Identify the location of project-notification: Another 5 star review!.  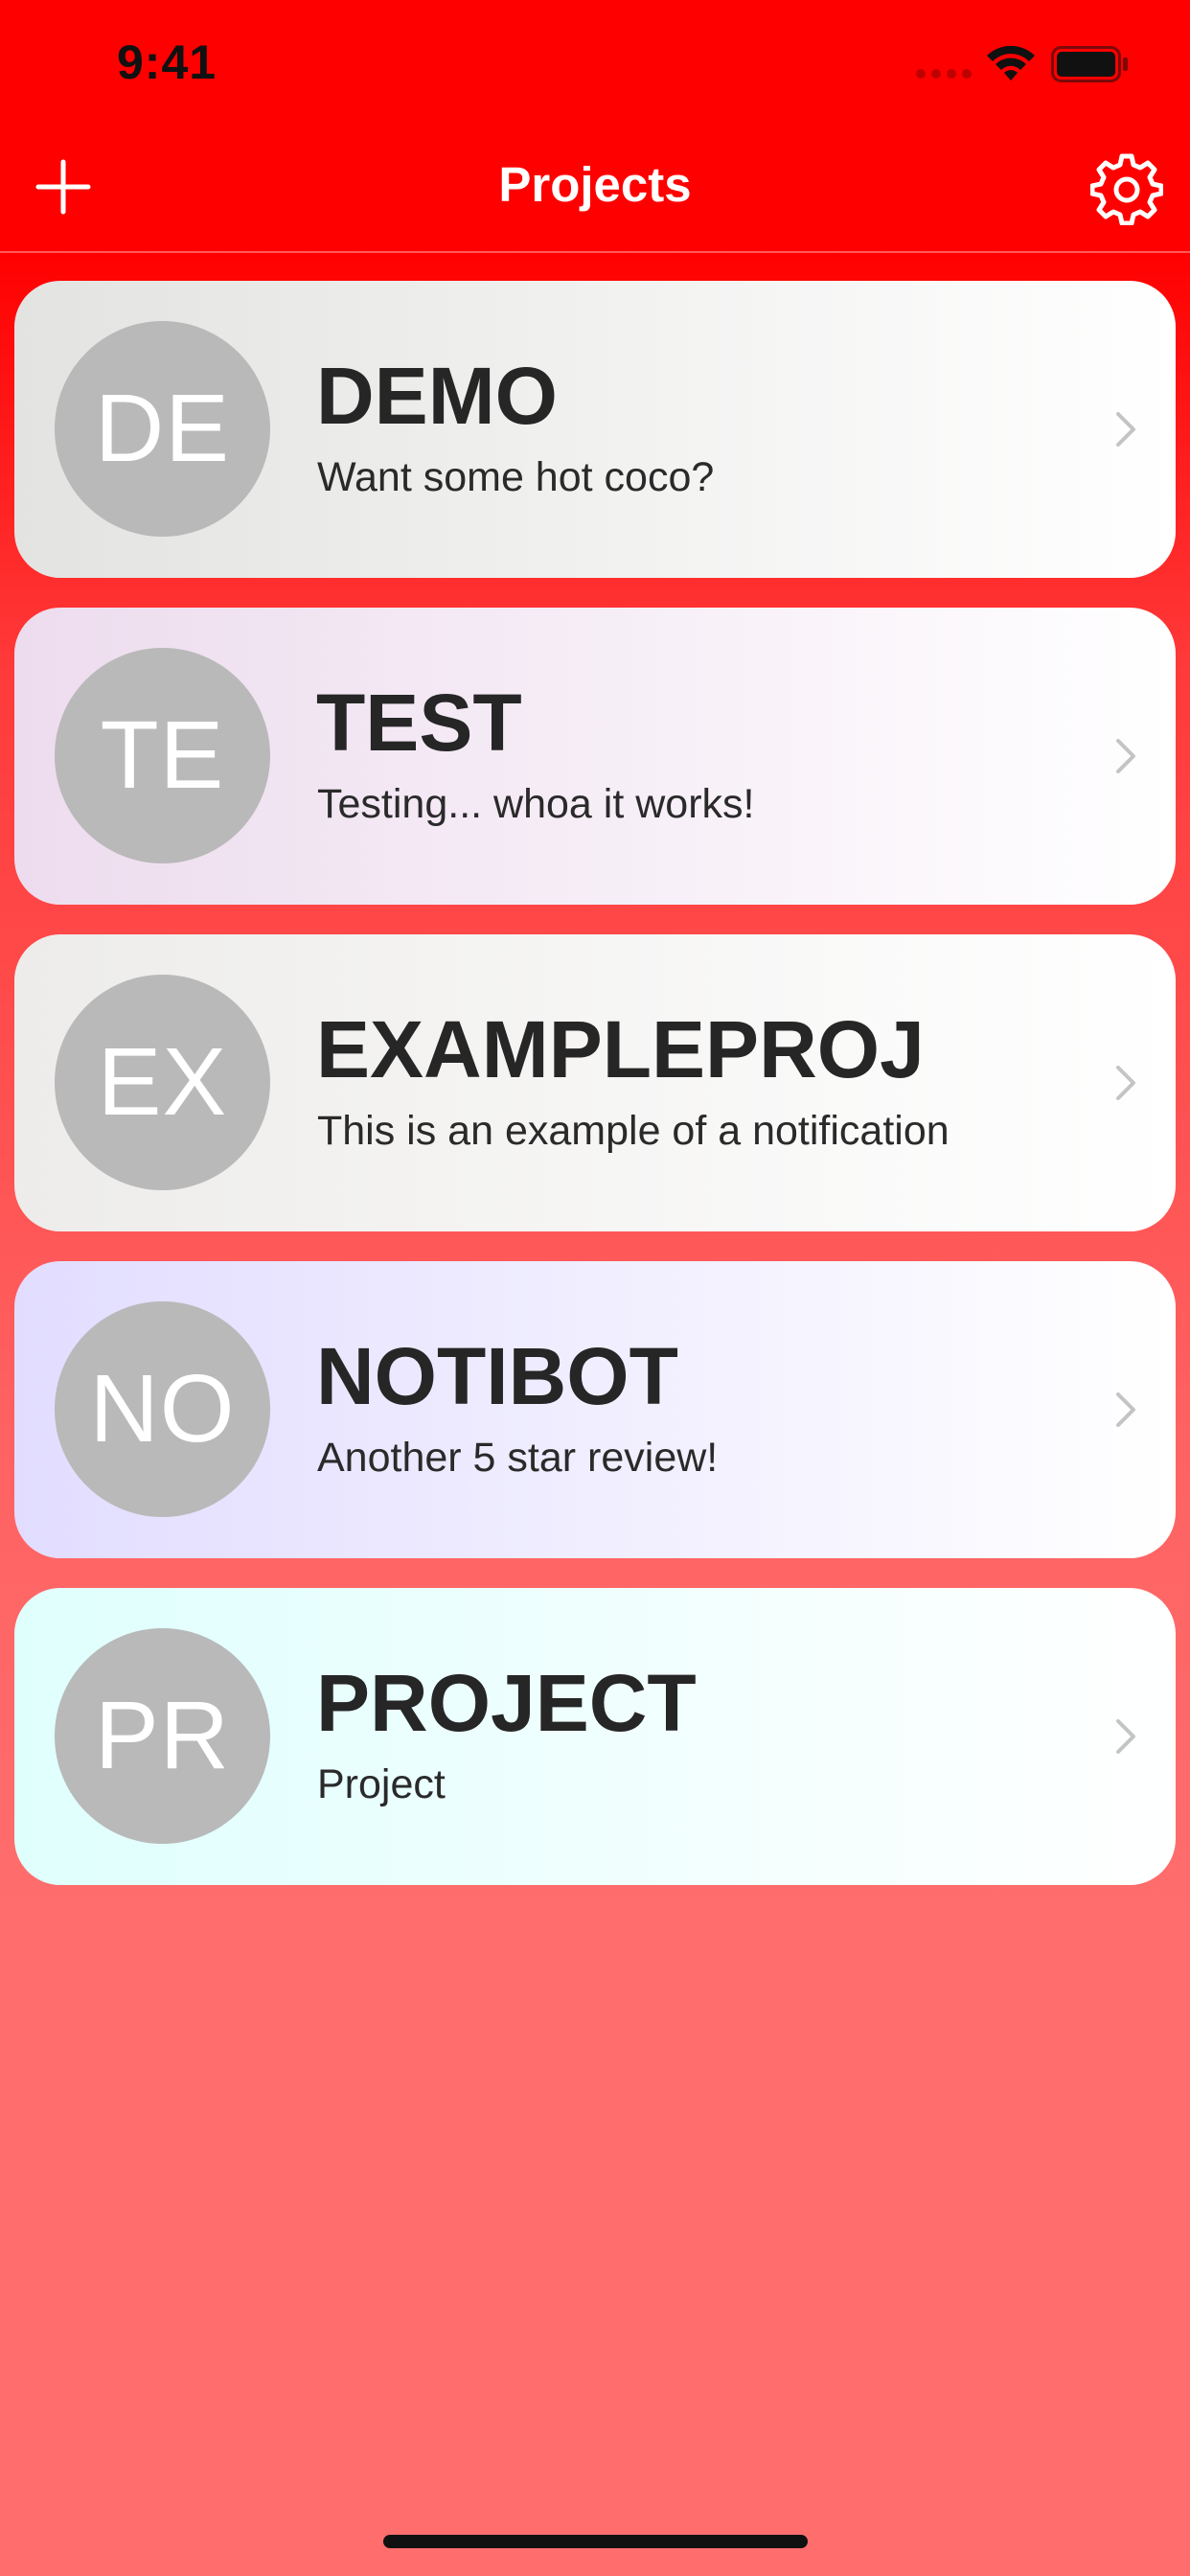
(518, 1458).